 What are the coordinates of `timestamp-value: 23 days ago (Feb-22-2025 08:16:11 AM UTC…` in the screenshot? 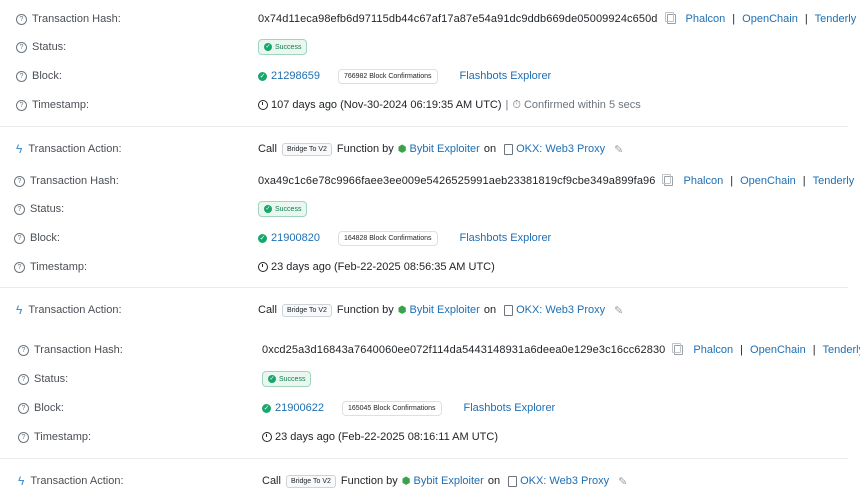 It's located at (380, 437).